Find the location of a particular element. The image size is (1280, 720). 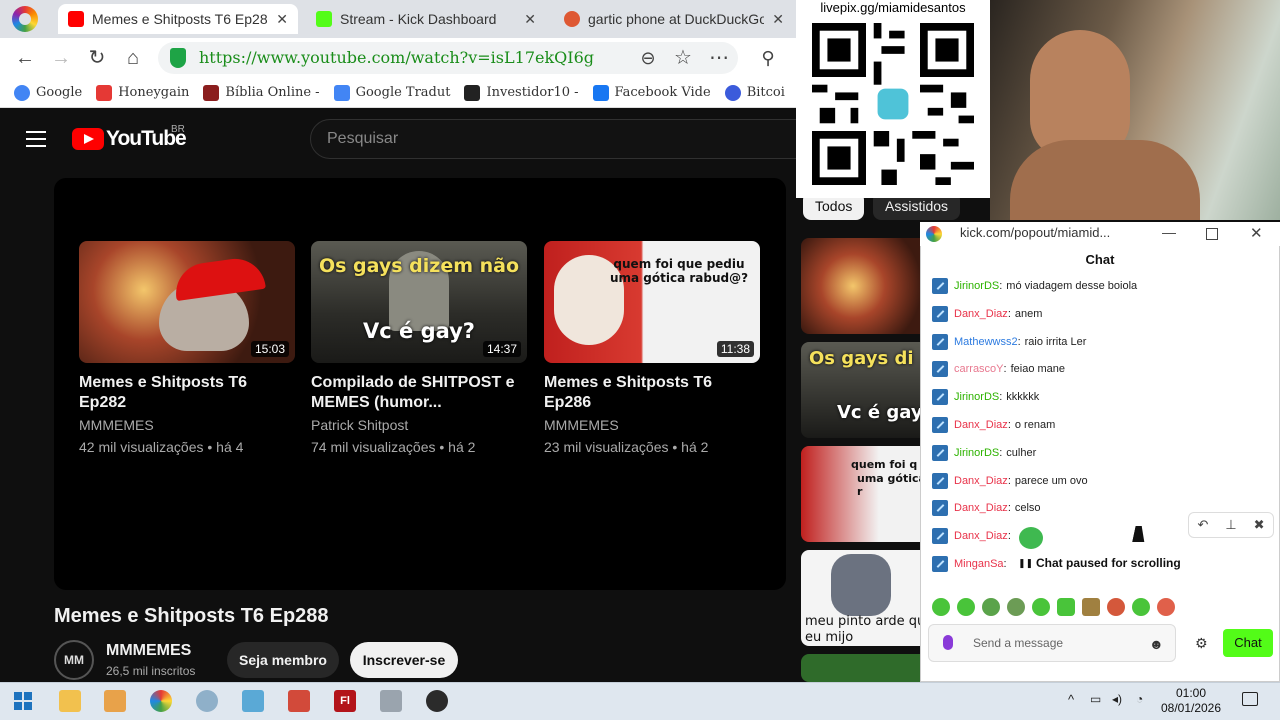

notifications-icon is located at coordinates (1250, 699).